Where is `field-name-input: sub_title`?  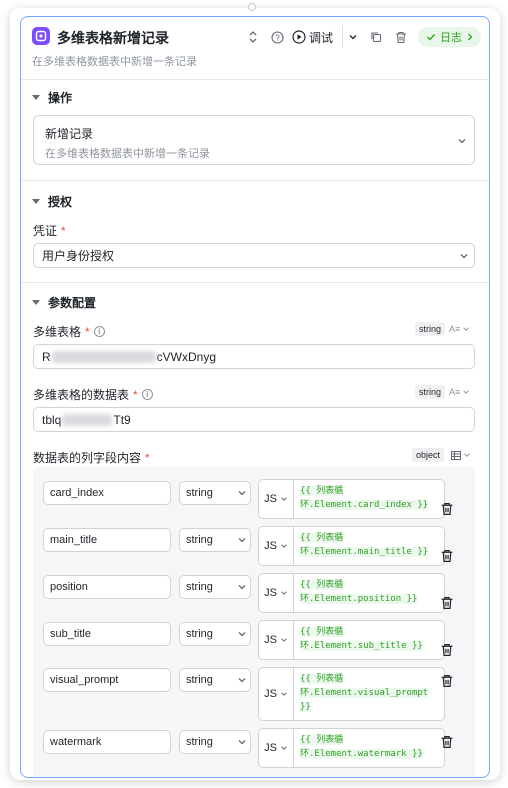 field-name-input: sub_title is located at coordinates (107, 634).